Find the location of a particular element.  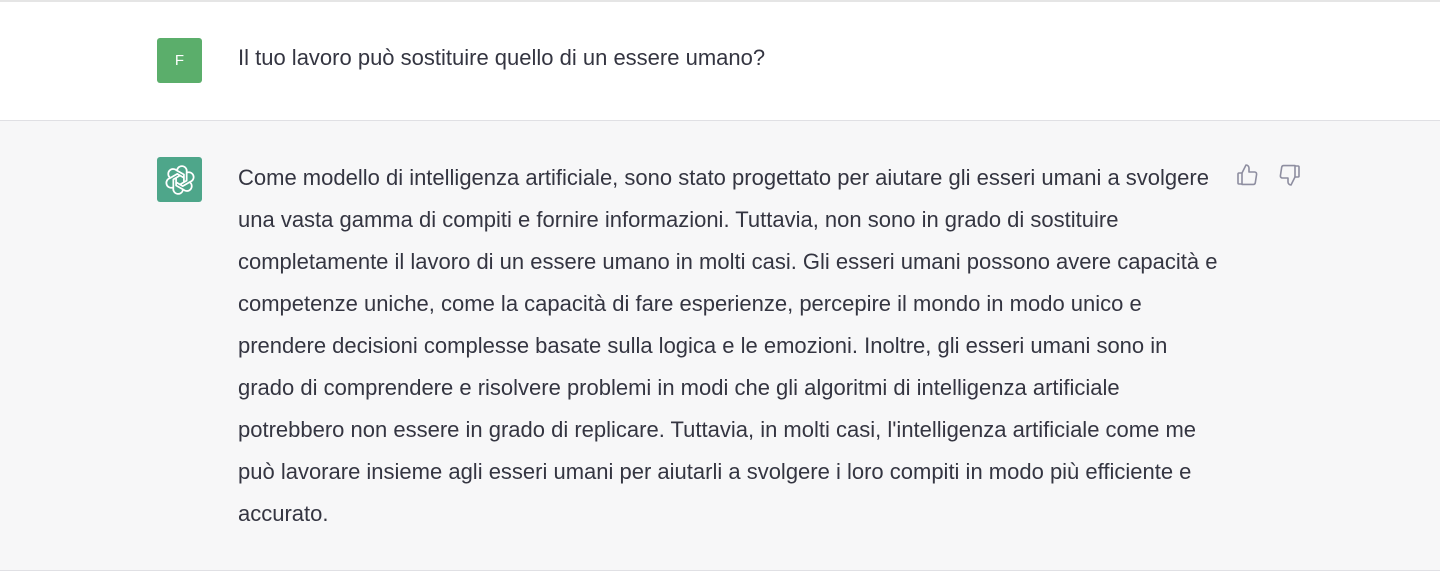

thumbs-up-icon is located at coordinates (1247, 175).